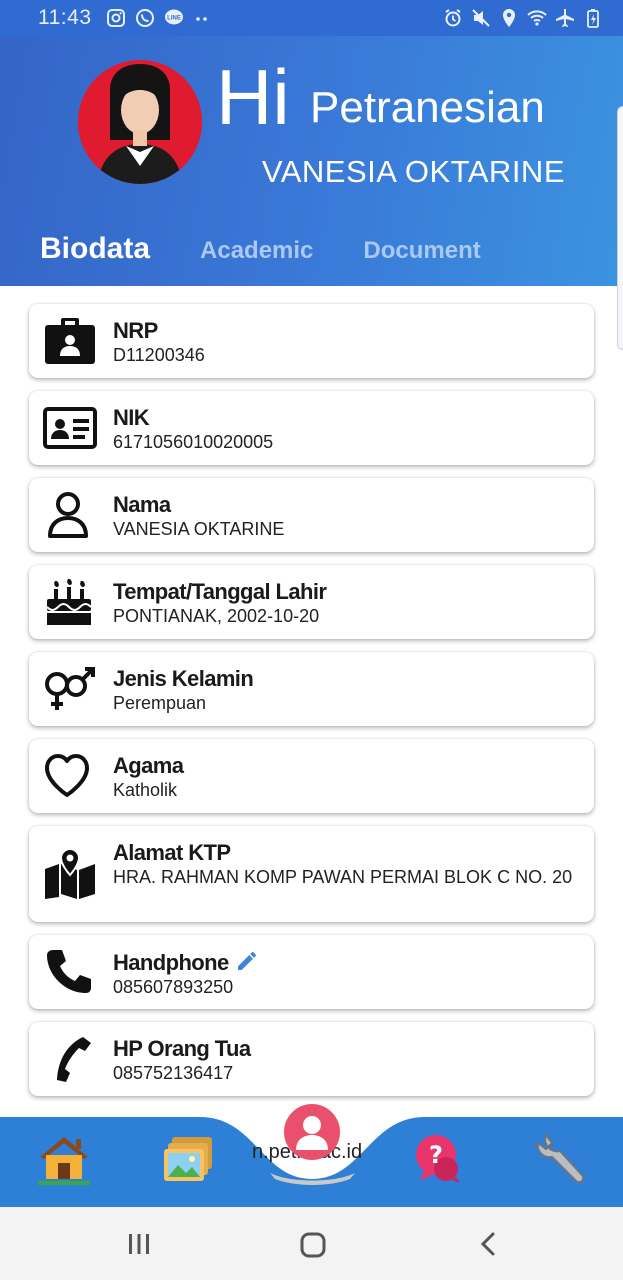 The width and height of the screenshot is (623, 1280). Describe the element at coordinates (413, 171) in the screenshot. I see `student-full-name: VANESIA OKTARINE` at that location.